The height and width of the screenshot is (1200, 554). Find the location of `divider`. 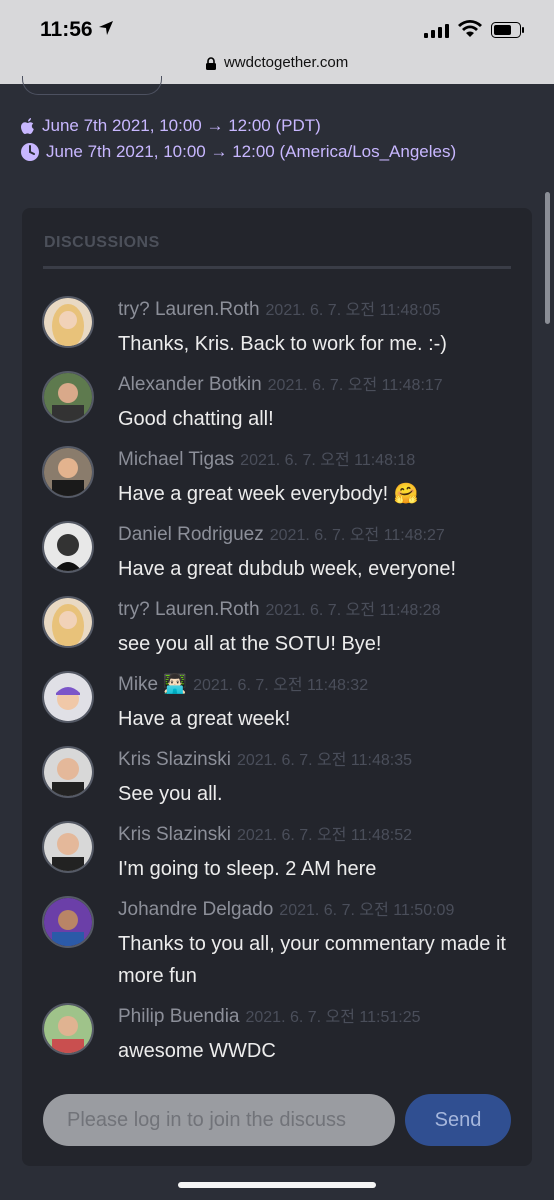

divider is located at coordinates (277, 267).